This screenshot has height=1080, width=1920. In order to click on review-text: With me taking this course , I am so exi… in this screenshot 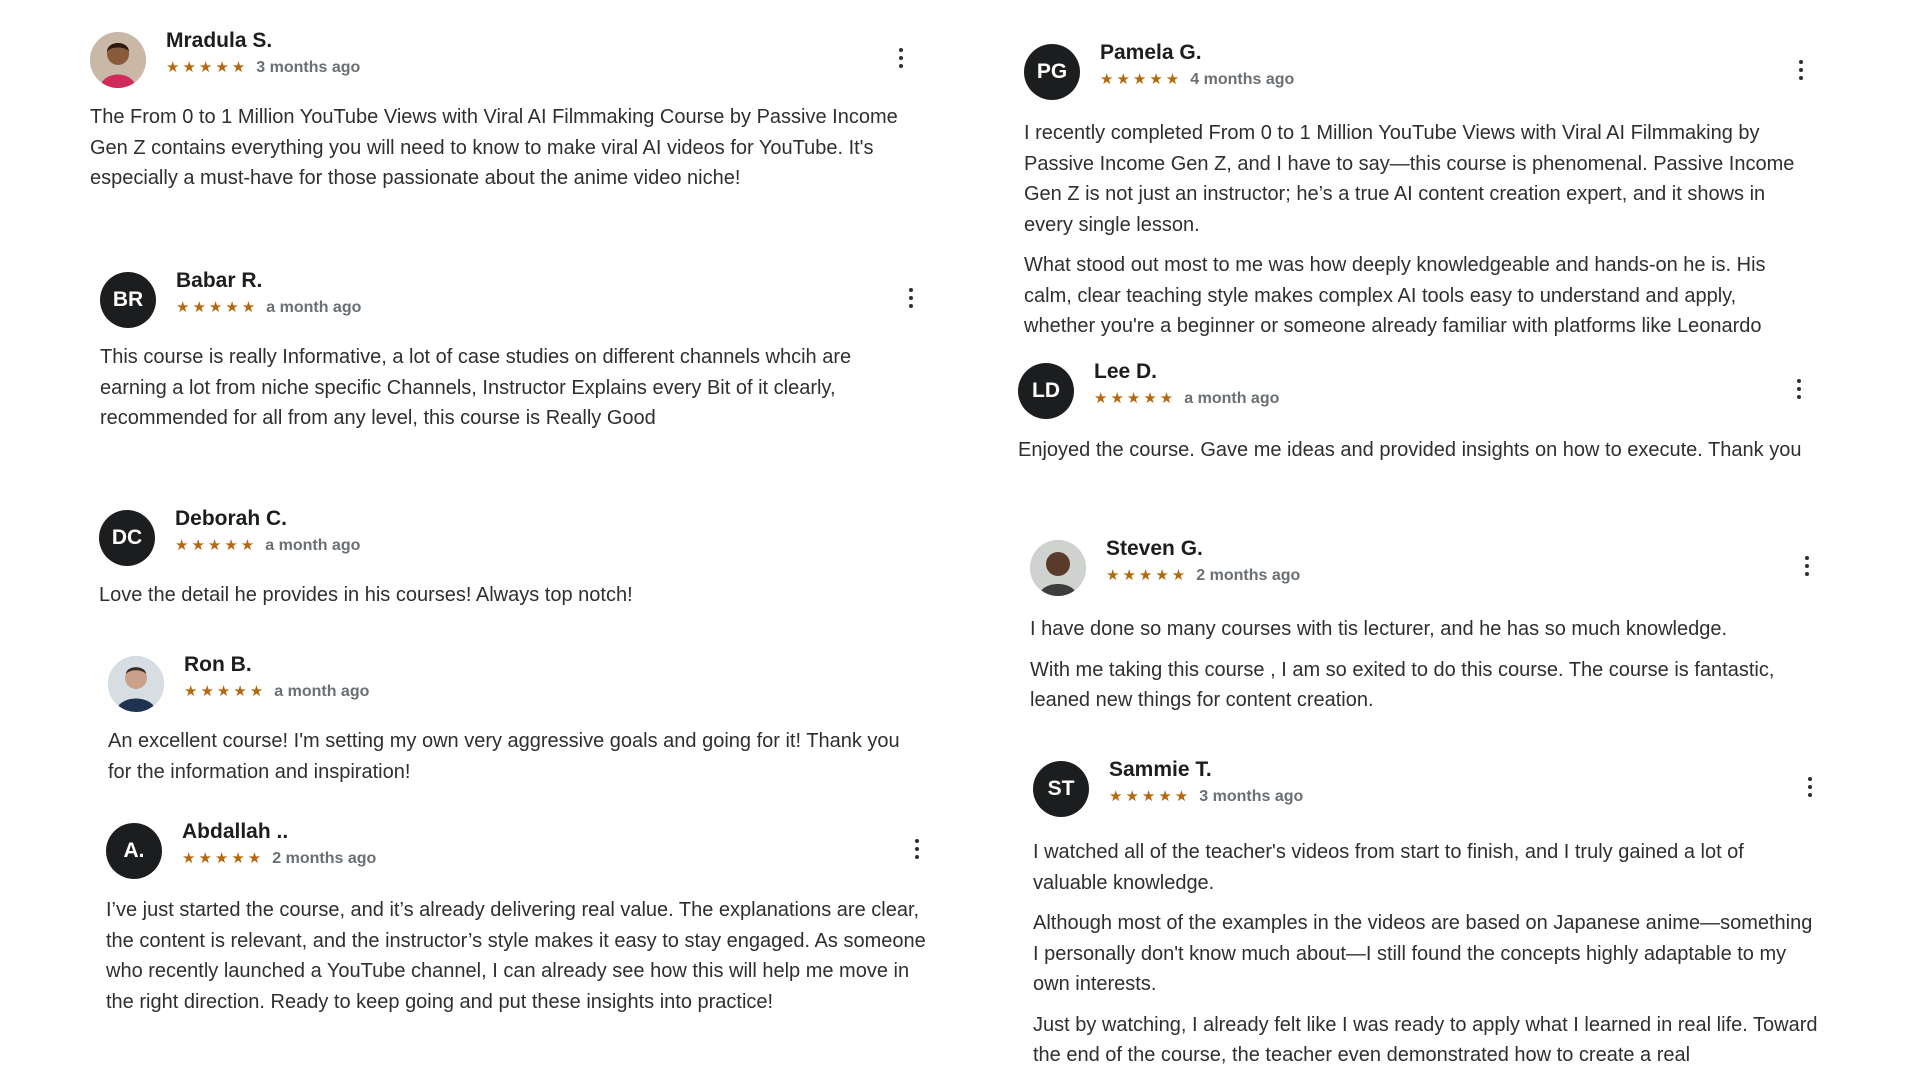, I will do `click(1402, 685)`.